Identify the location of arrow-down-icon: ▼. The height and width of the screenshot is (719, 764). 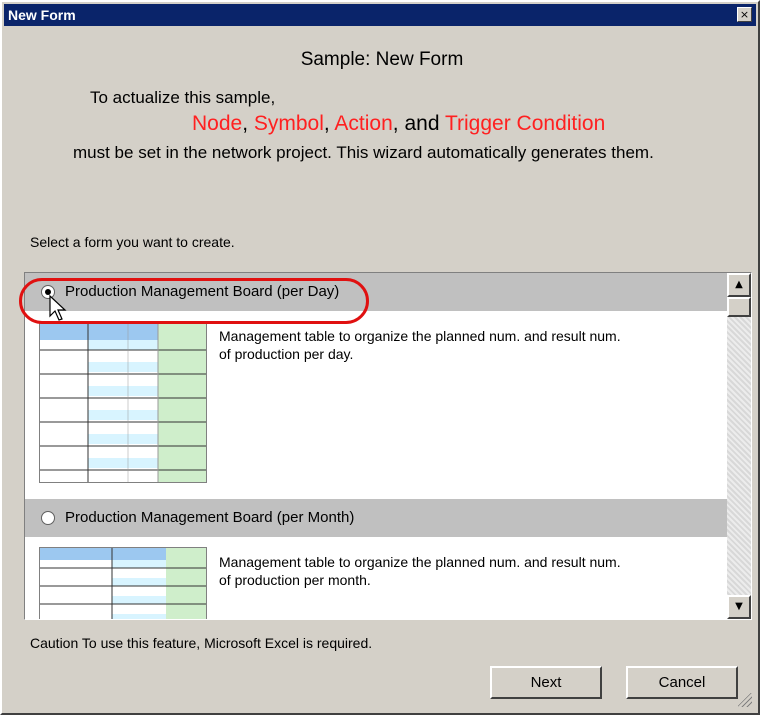
(739, 606).